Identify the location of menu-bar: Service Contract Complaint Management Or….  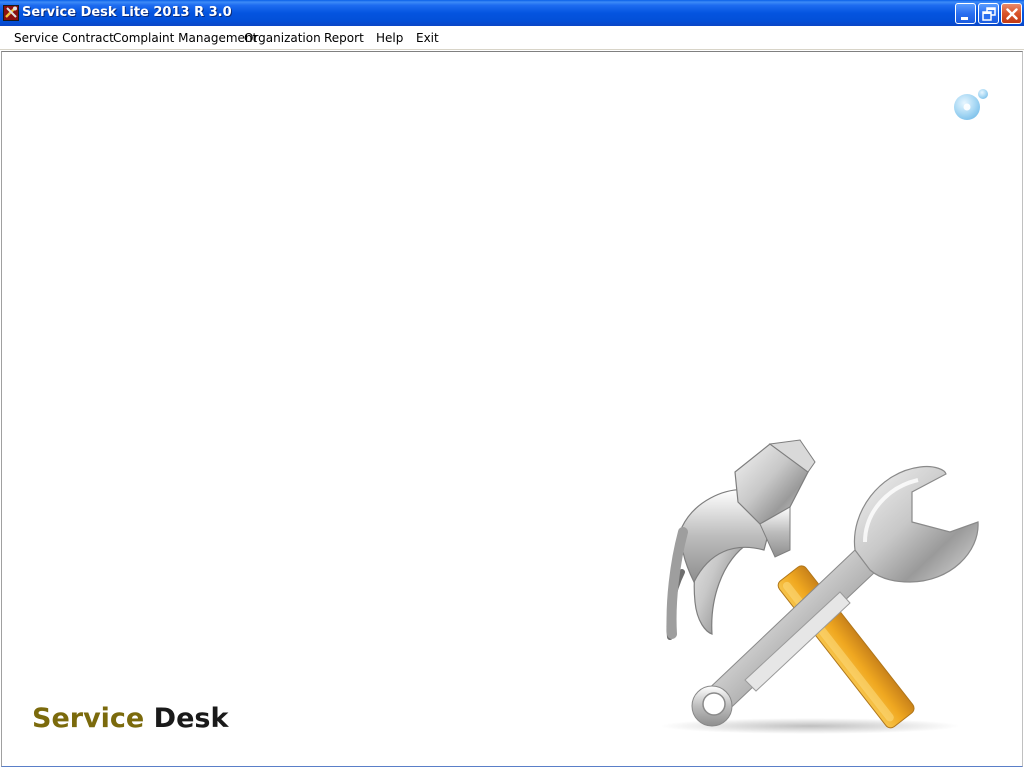
(512, 38).